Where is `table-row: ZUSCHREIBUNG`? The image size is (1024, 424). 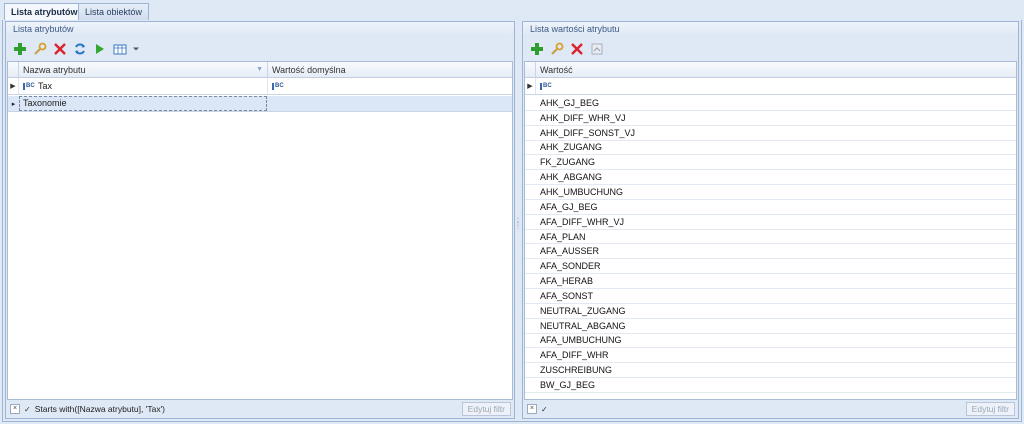 table-row: ZUSCHREIBUNG is located at coordinates (770, 371).